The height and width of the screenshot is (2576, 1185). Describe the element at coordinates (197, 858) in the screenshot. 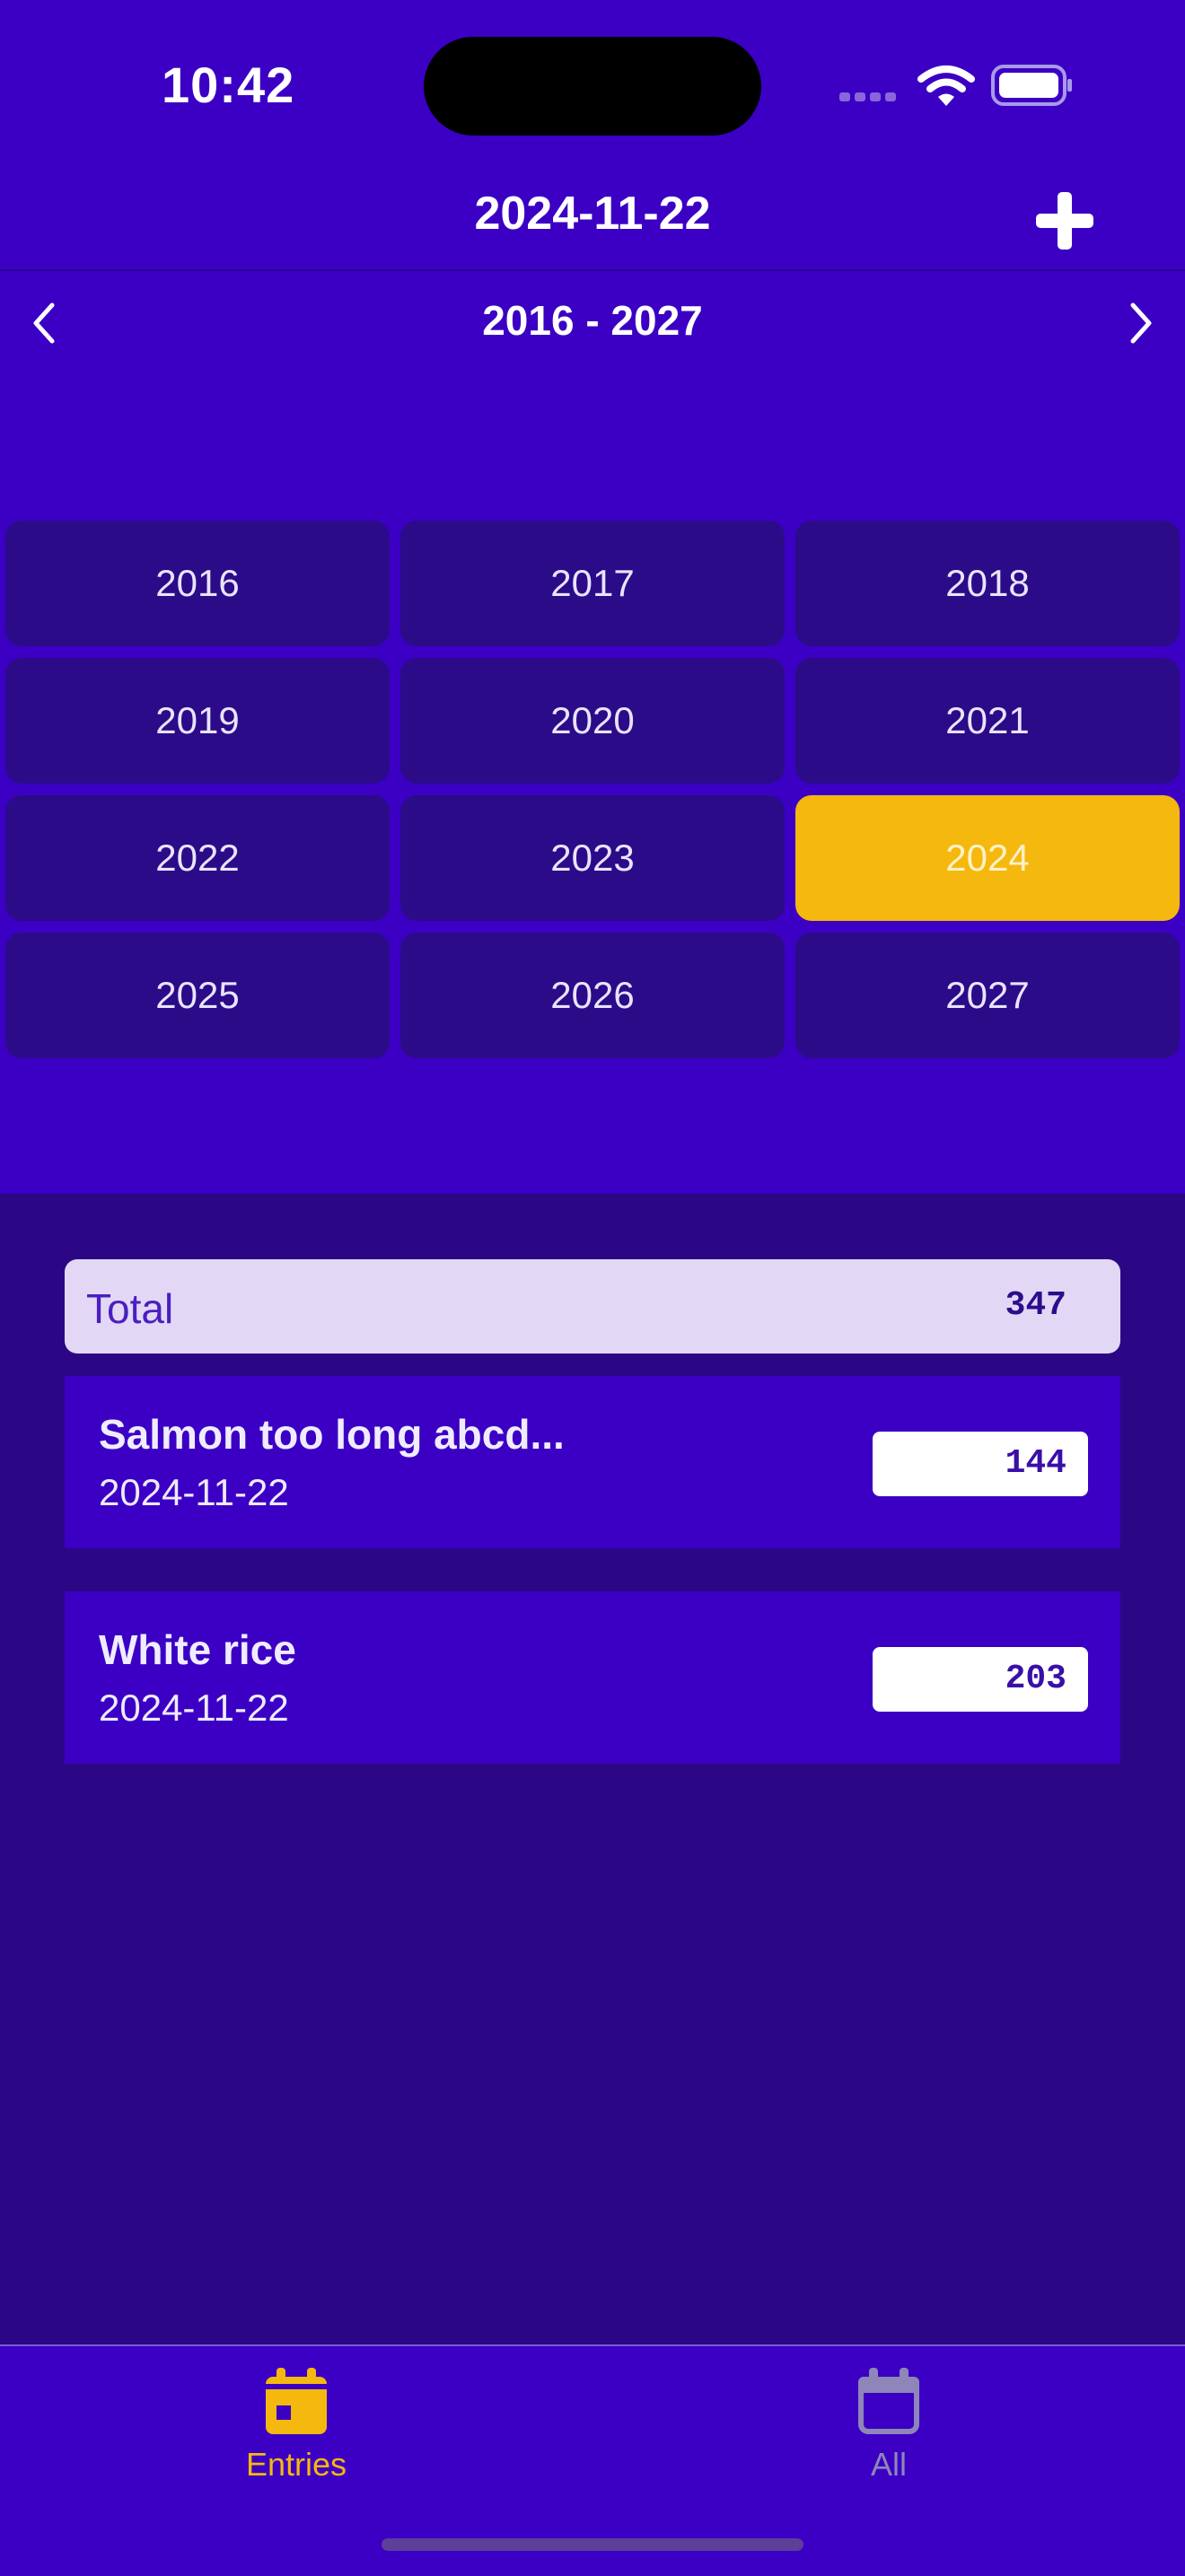

I see `year-cell-2022: 2022` at that location.